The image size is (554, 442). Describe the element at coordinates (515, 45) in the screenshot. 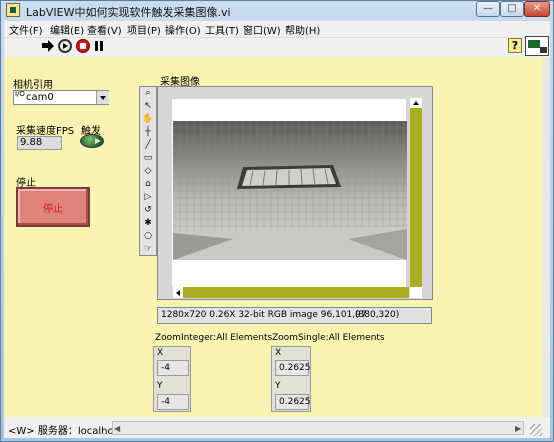

I see `context-help-button: ?` at that location.